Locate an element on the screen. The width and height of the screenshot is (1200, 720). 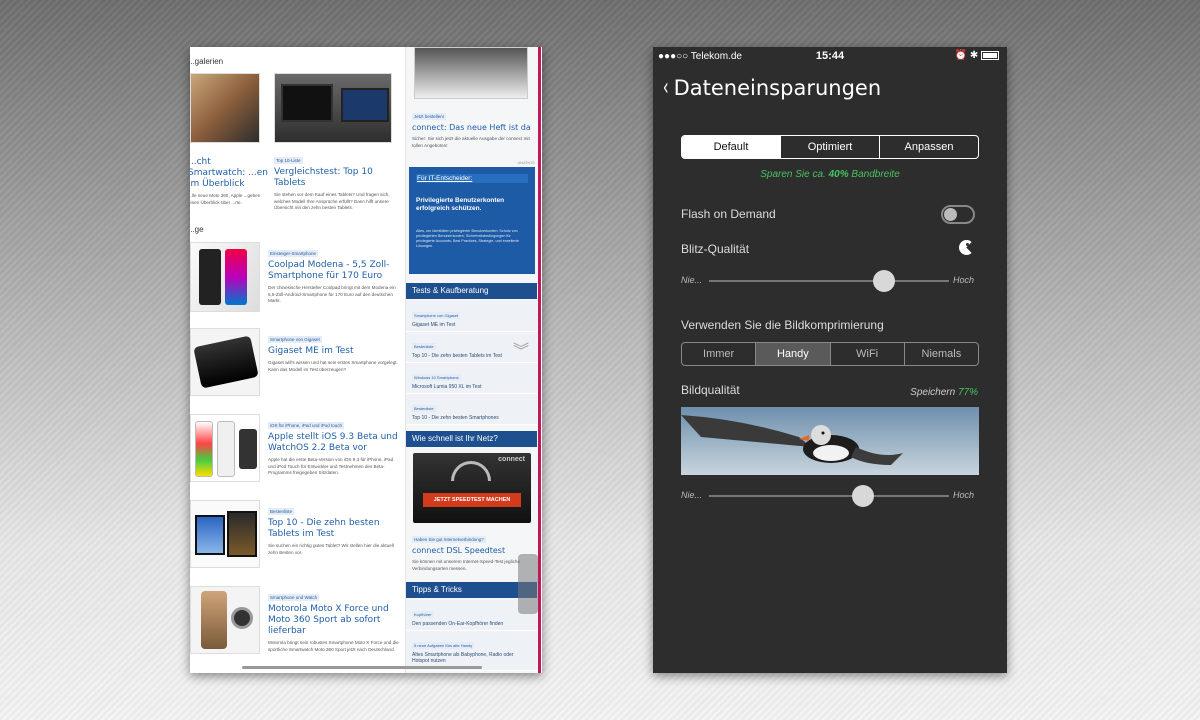
speedtest-button: JETZT SPEEDTEST MACHEN is located at coordinates (472, 500).